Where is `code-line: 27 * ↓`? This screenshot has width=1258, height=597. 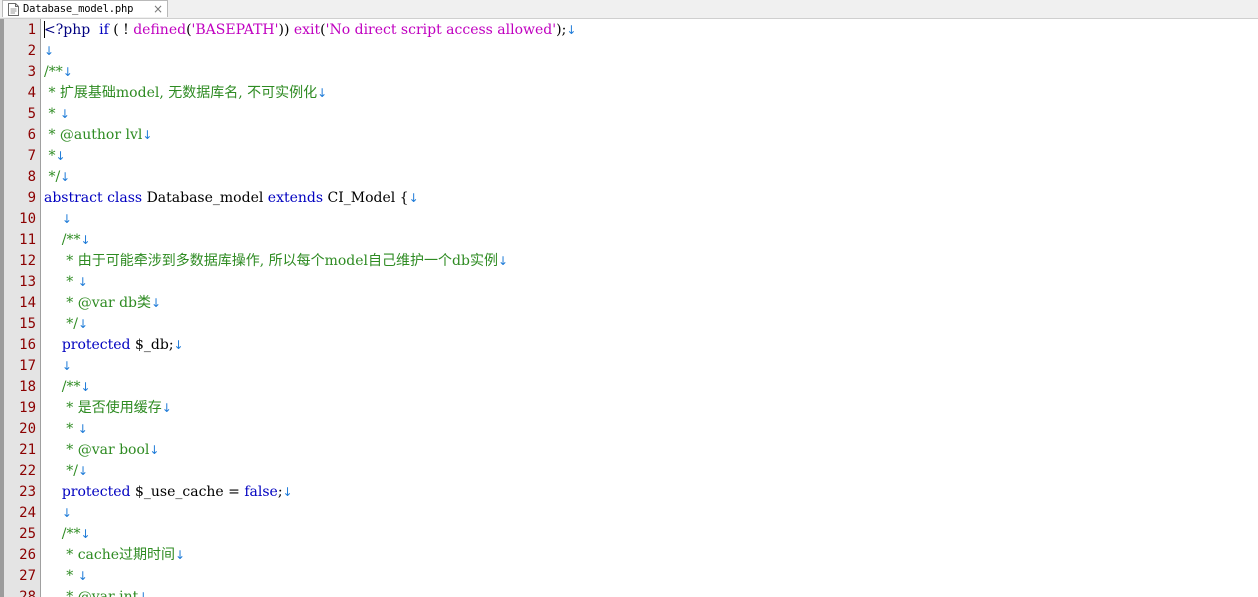
code-line: 27 * ↓ is located at coordinates (629, 576).